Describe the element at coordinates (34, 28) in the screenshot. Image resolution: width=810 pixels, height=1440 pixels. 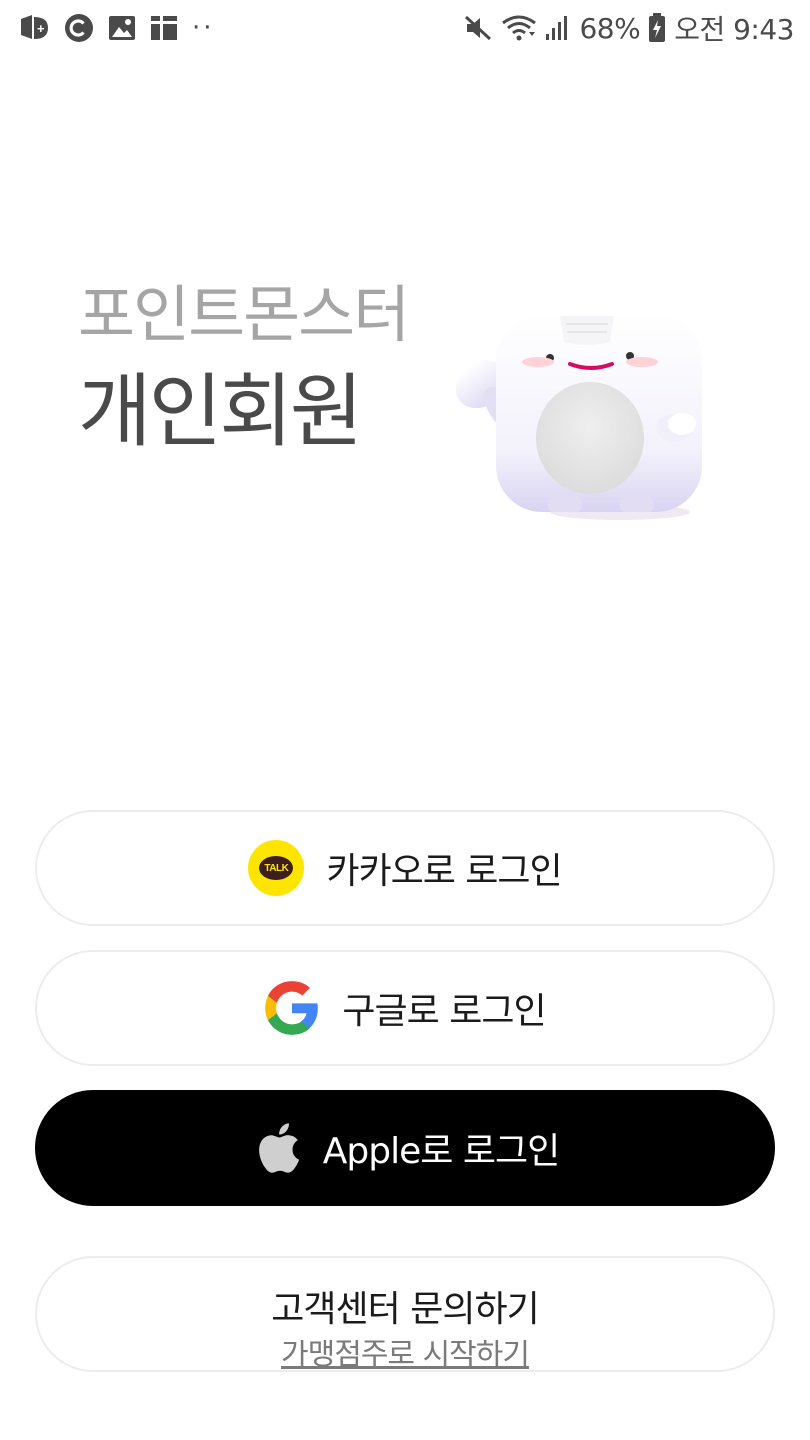
I see `u-plus-icon: +` at that location.